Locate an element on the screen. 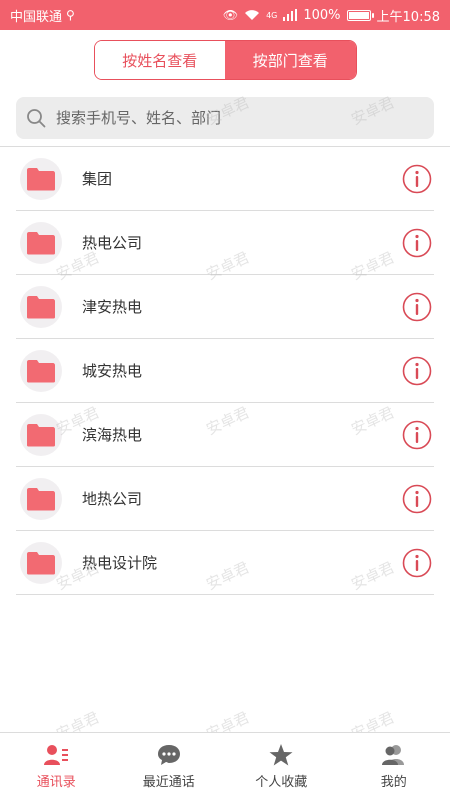  department-name: 集团 is located at coordinates (97, 179).